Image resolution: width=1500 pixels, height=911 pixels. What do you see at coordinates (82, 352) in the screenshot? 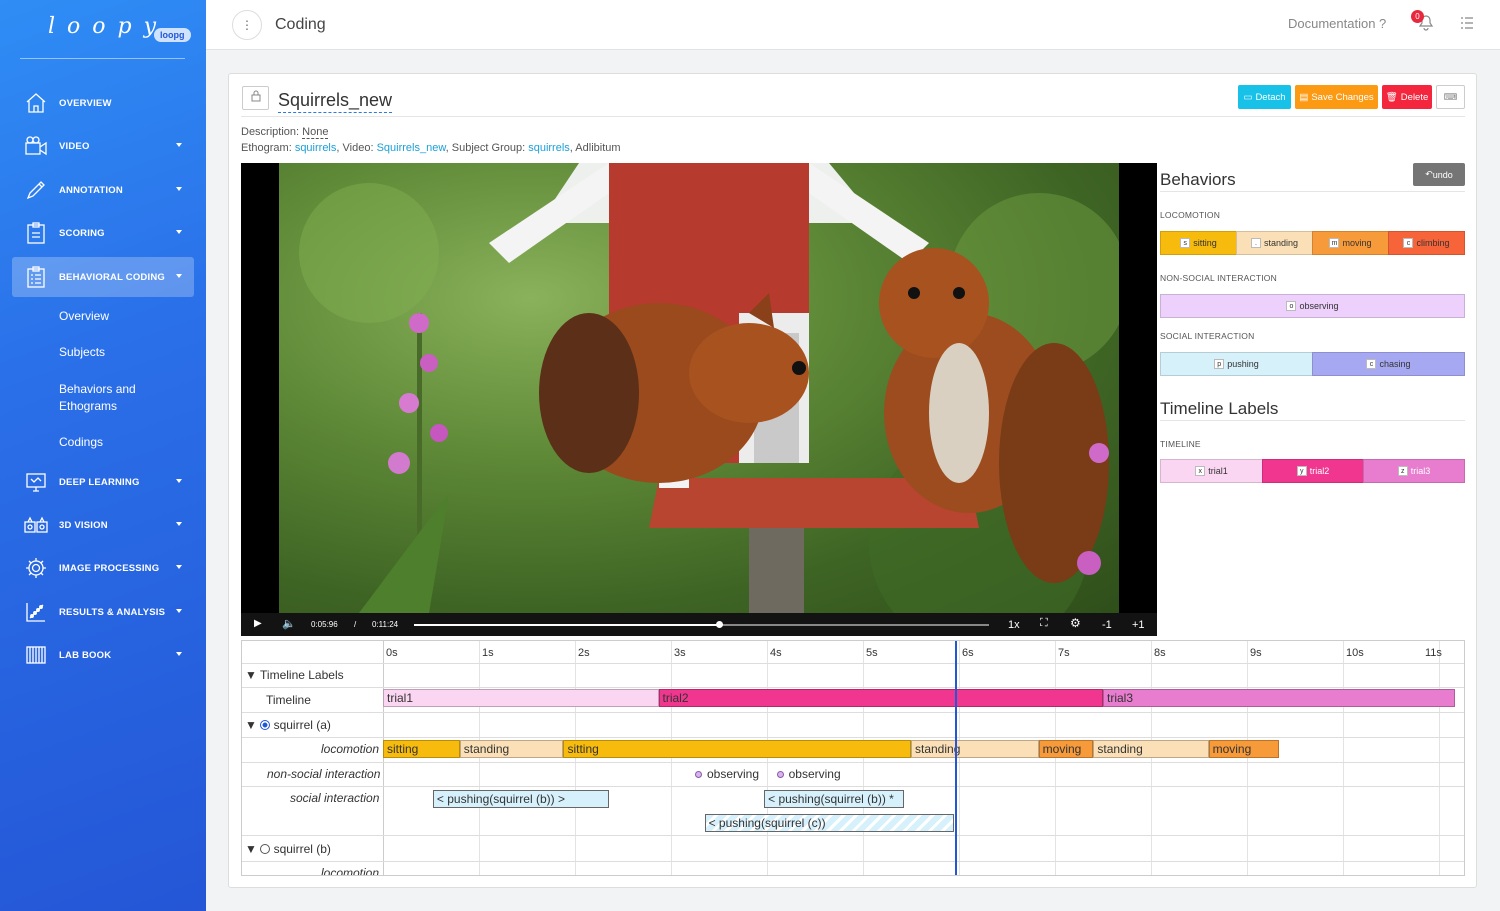
I see `subnav-subjects: Subjects` at bounding box center [82, 352].